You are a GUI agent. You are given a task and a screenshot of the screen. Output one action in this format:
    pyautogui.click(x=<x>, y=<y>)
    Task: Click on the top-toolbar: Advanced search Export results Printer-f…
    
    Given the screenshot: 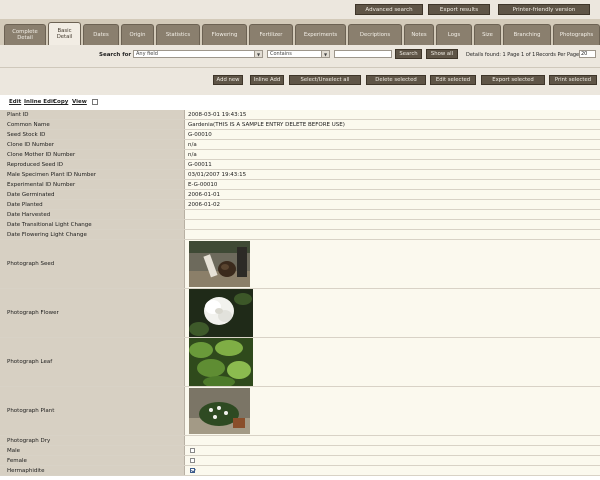 What is the action you would take?
    pyautogui.click(x=300, y=9)
    